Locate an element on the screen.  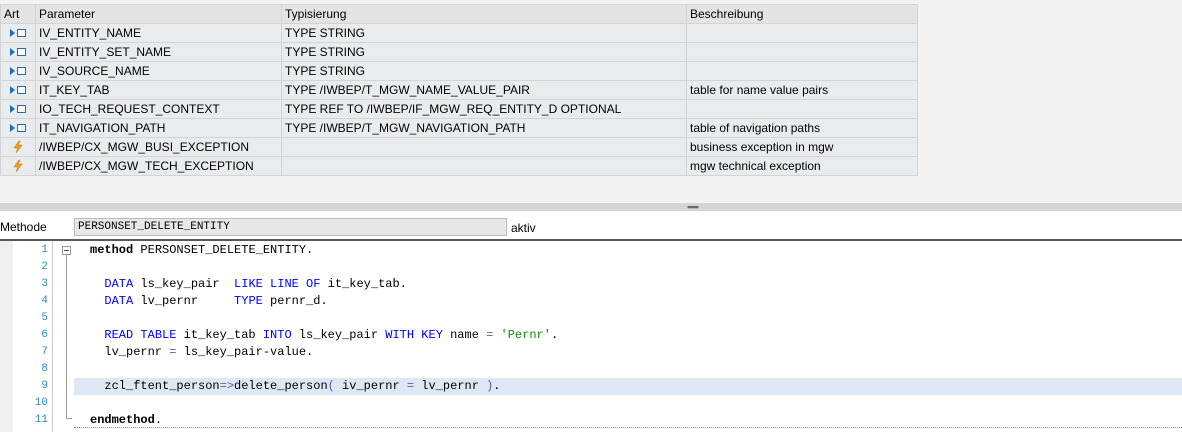
code-keyword: WITH KEY is located at coordinates (414, 335).